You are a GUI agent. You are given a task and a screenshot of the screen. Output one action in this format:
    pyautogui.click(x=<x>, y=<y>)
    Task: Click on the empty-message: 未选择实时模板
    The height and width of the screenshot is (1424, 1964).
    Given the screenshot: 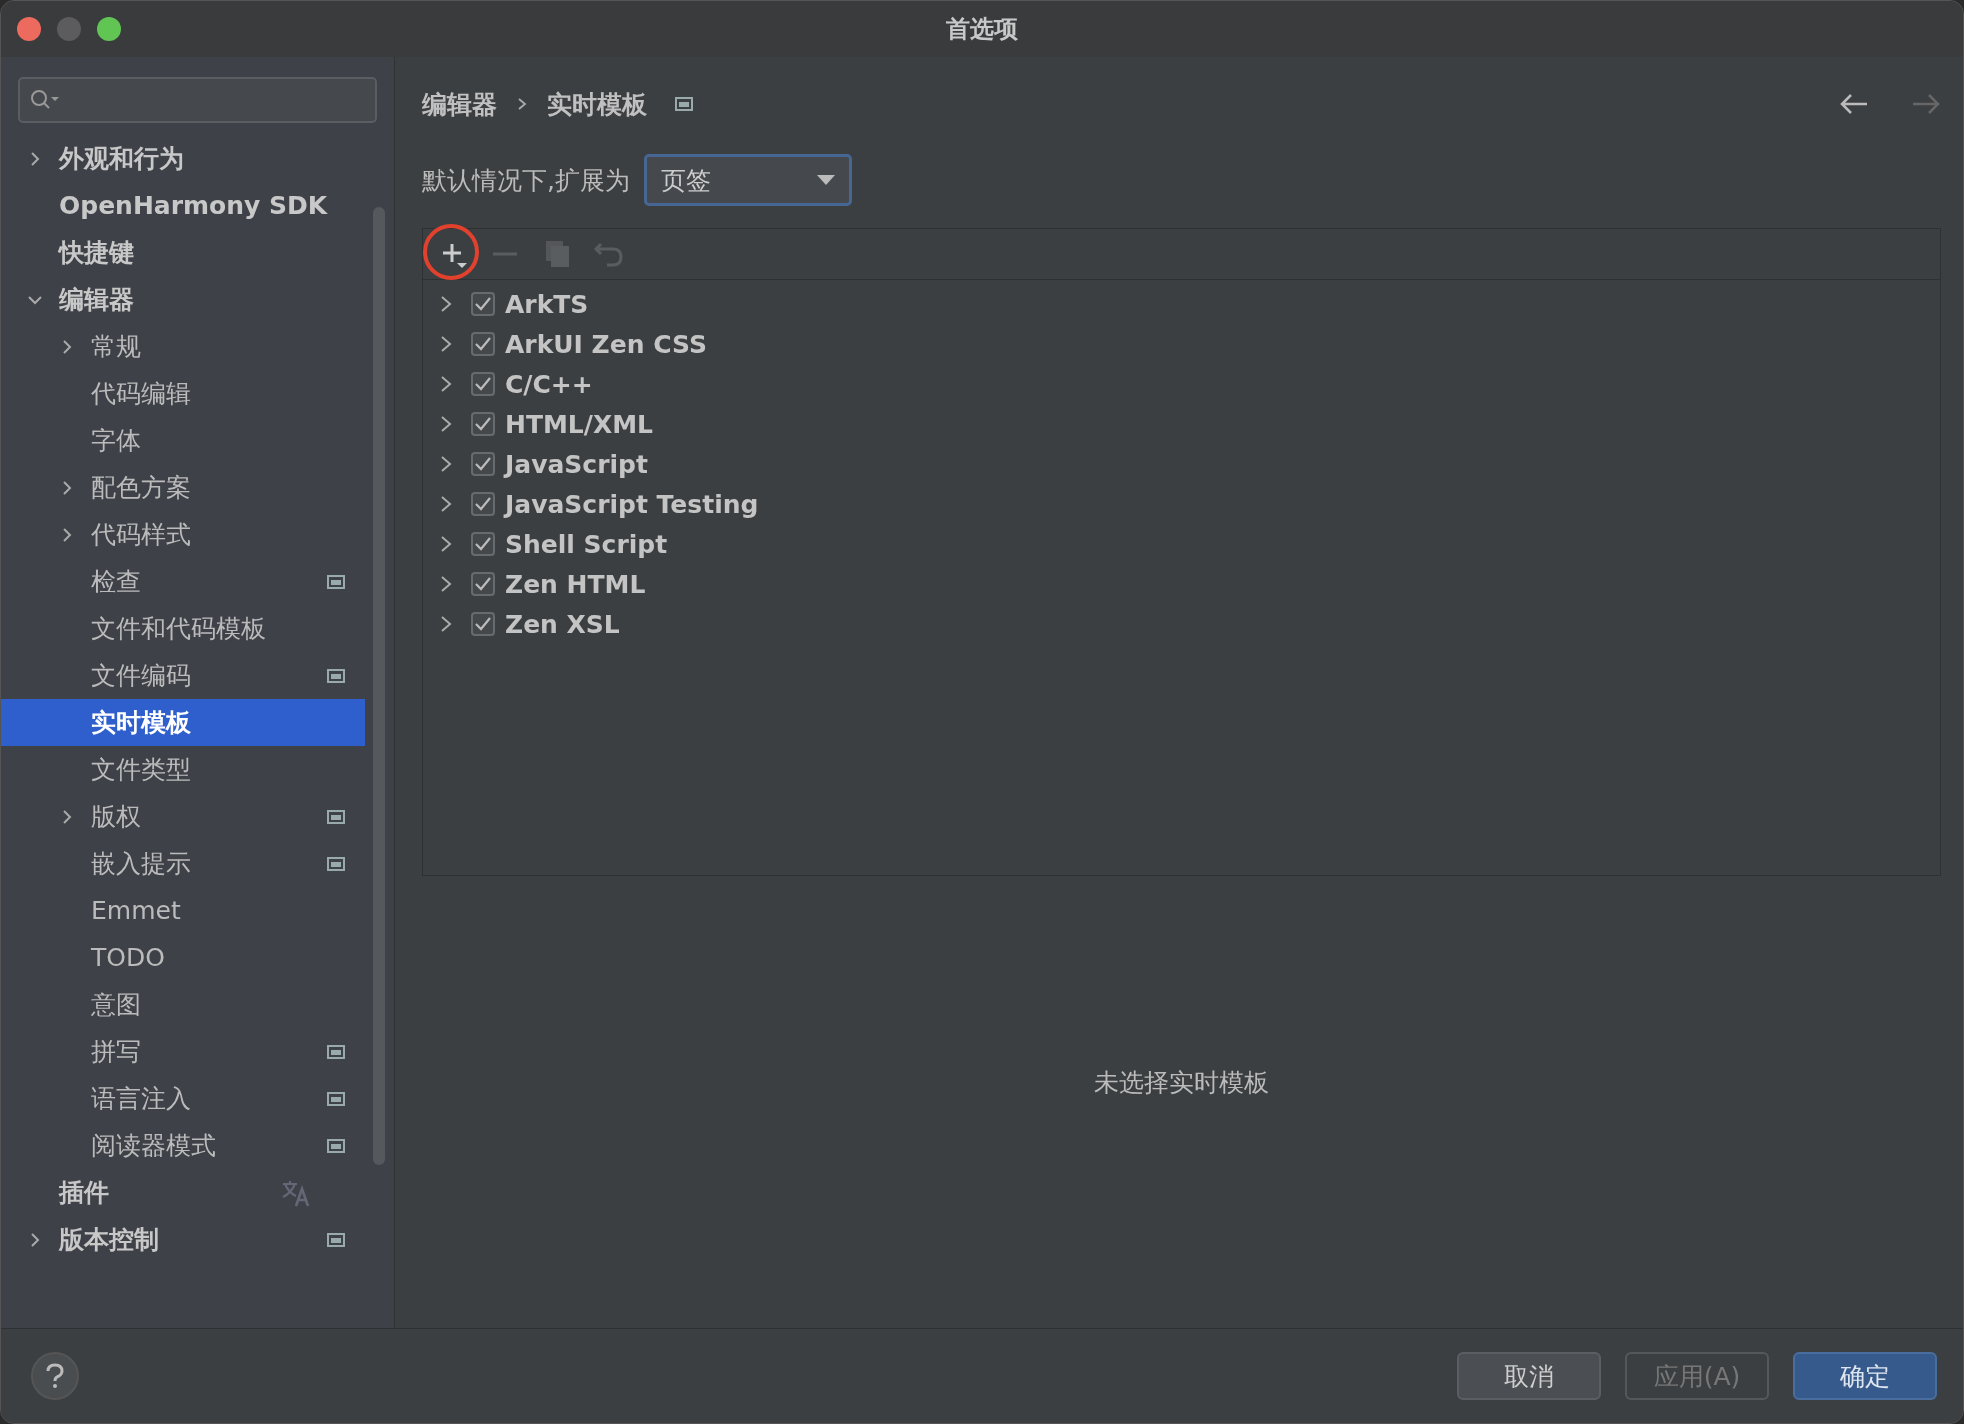 What is the action you would take?
    pyautogui.click(x=1181, y=1082)
    